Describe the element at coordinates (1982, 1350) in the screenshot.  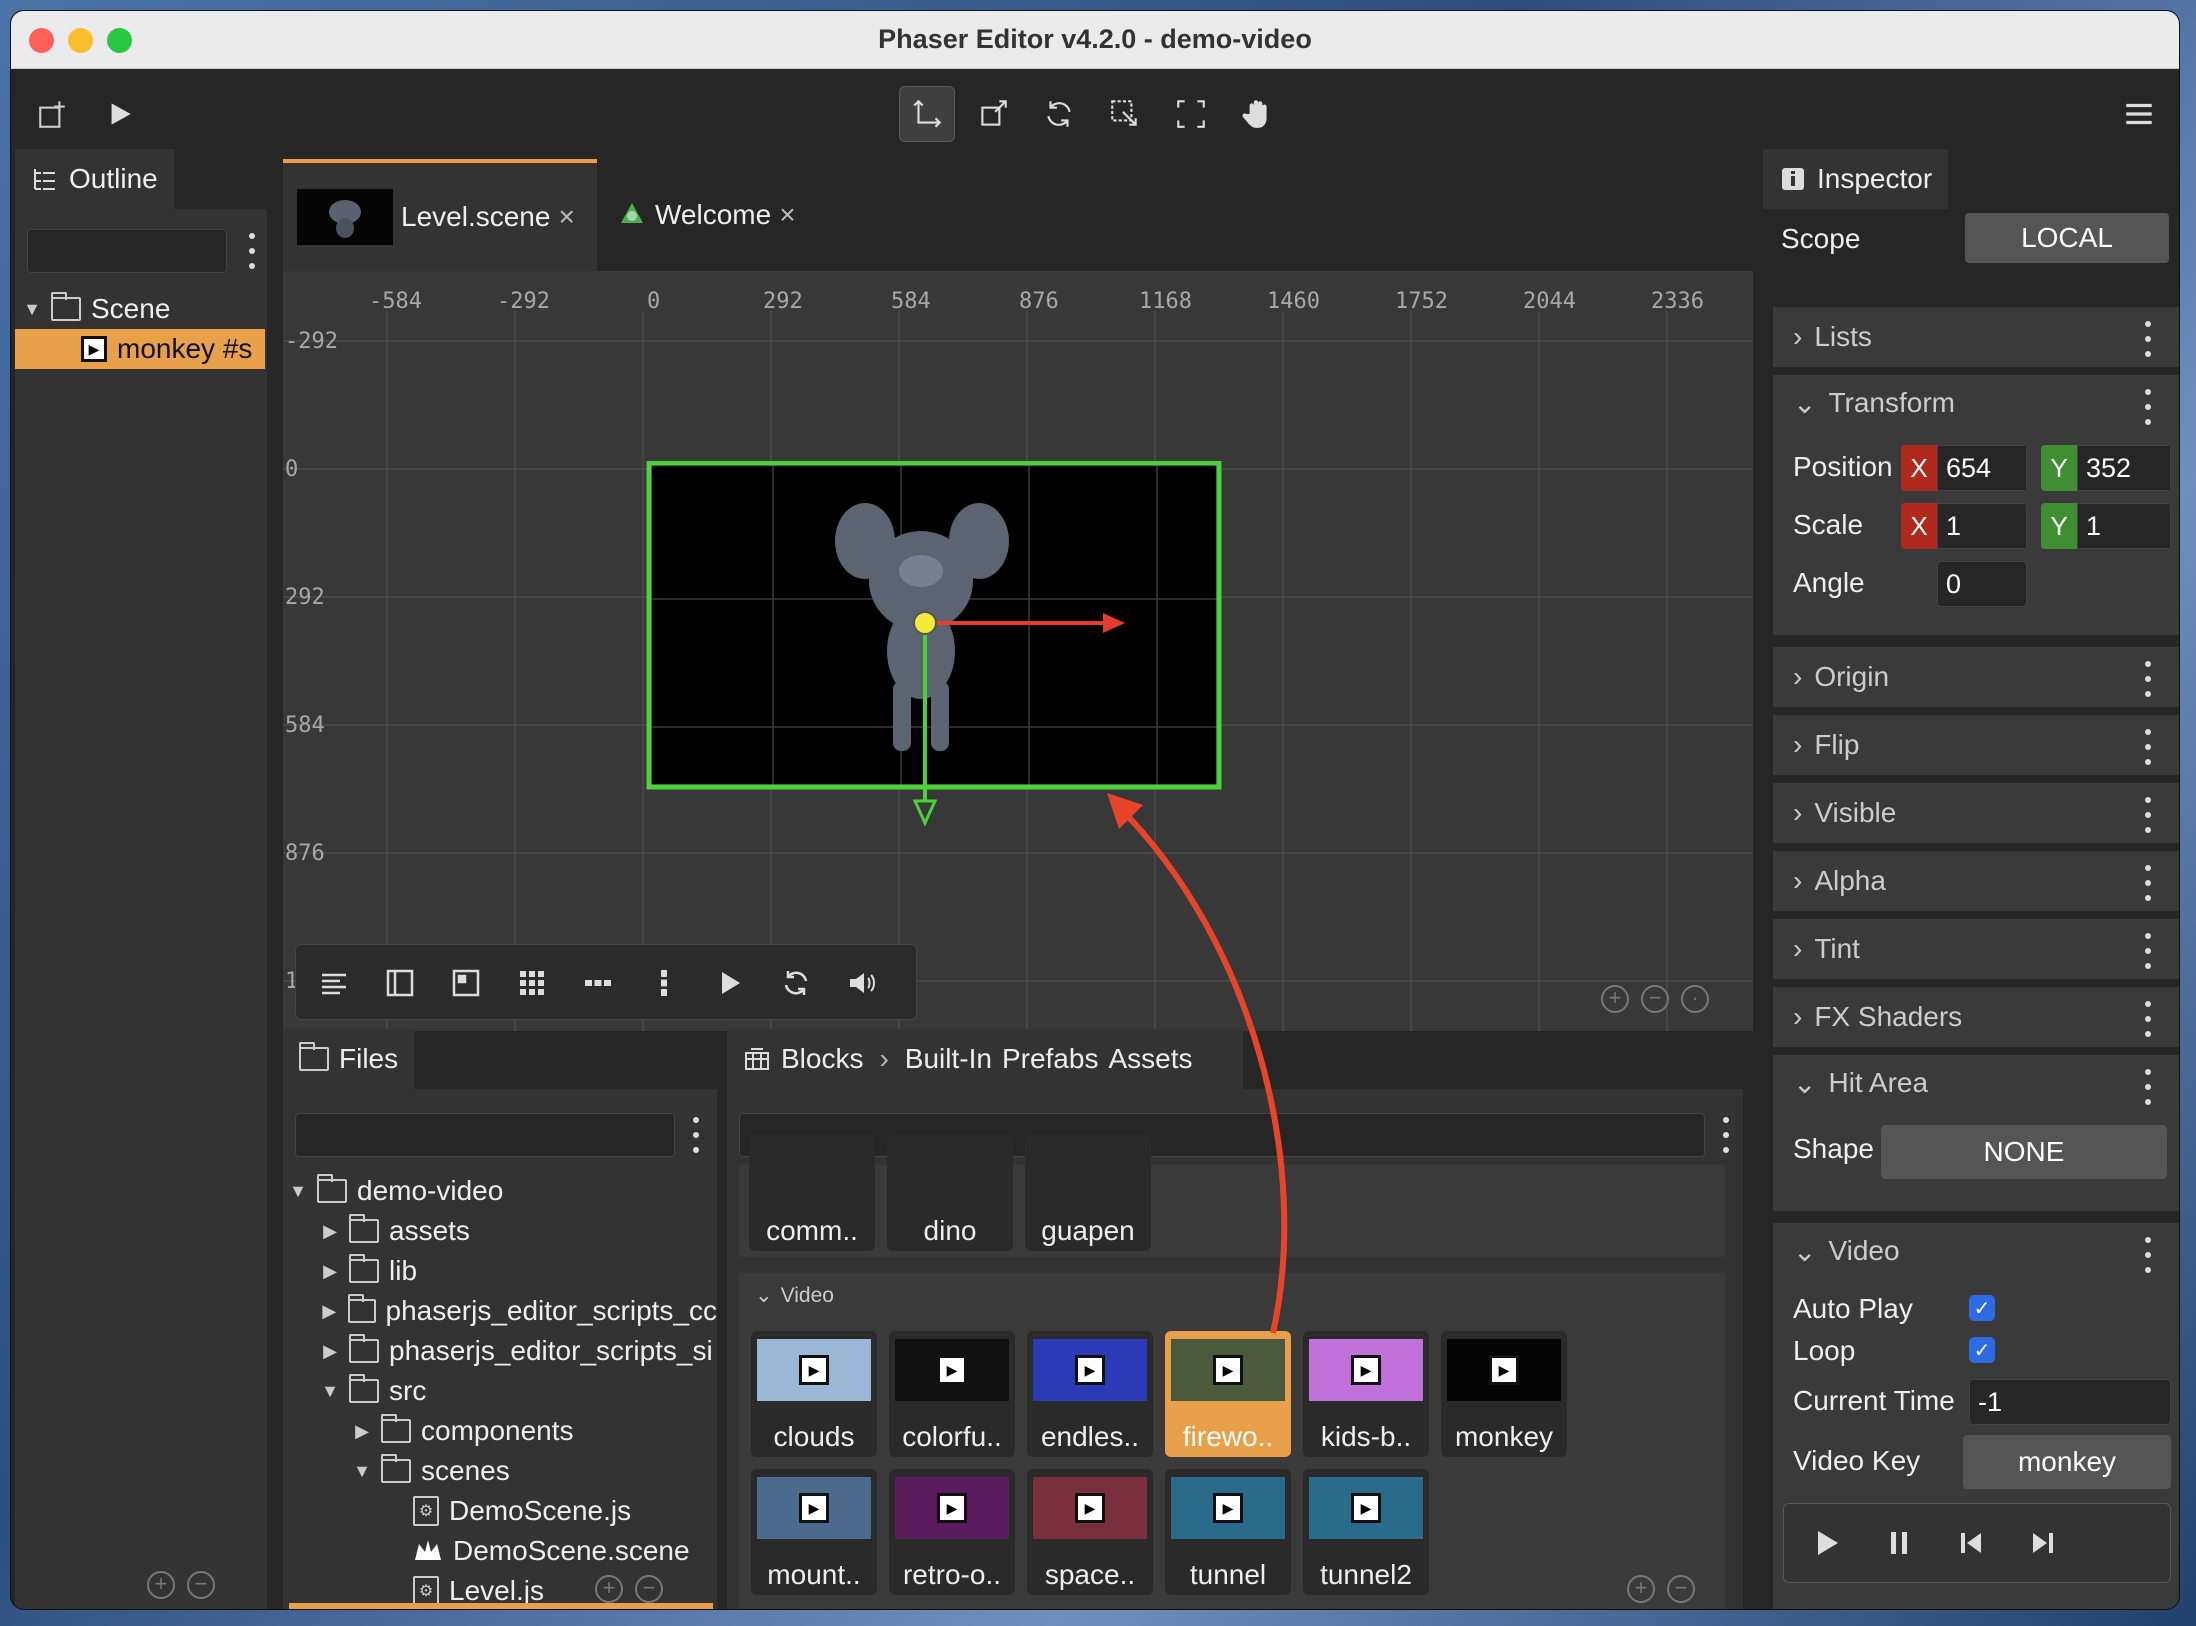
I see `loop-checkbox: ✓` at that location.